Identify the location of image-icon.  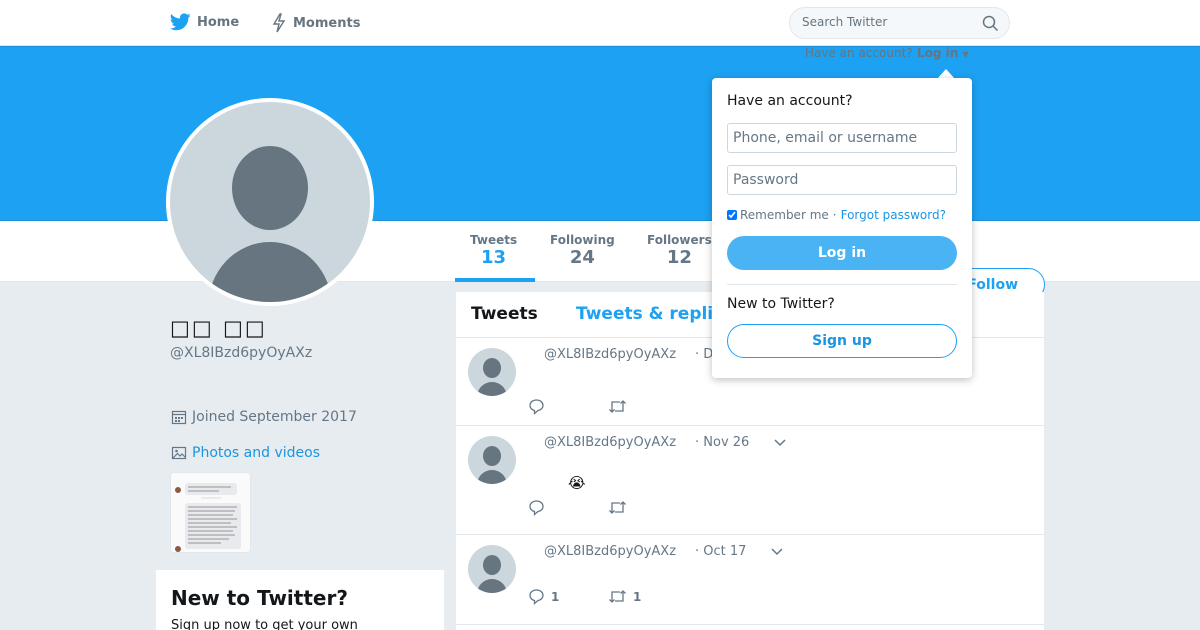
(179, 453).